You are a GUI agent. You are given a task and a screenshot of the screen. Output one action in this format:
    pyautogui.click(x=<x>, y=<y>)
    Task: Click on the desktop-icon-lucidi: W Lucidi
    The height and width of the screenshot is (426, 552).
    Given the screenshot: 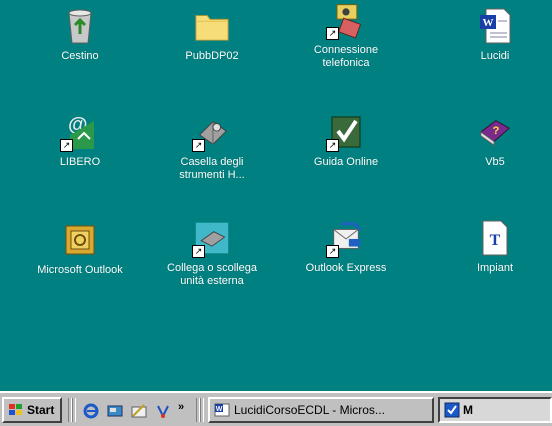 What is the action you would take?
    pyautogui.click(x=495, y=35)
    